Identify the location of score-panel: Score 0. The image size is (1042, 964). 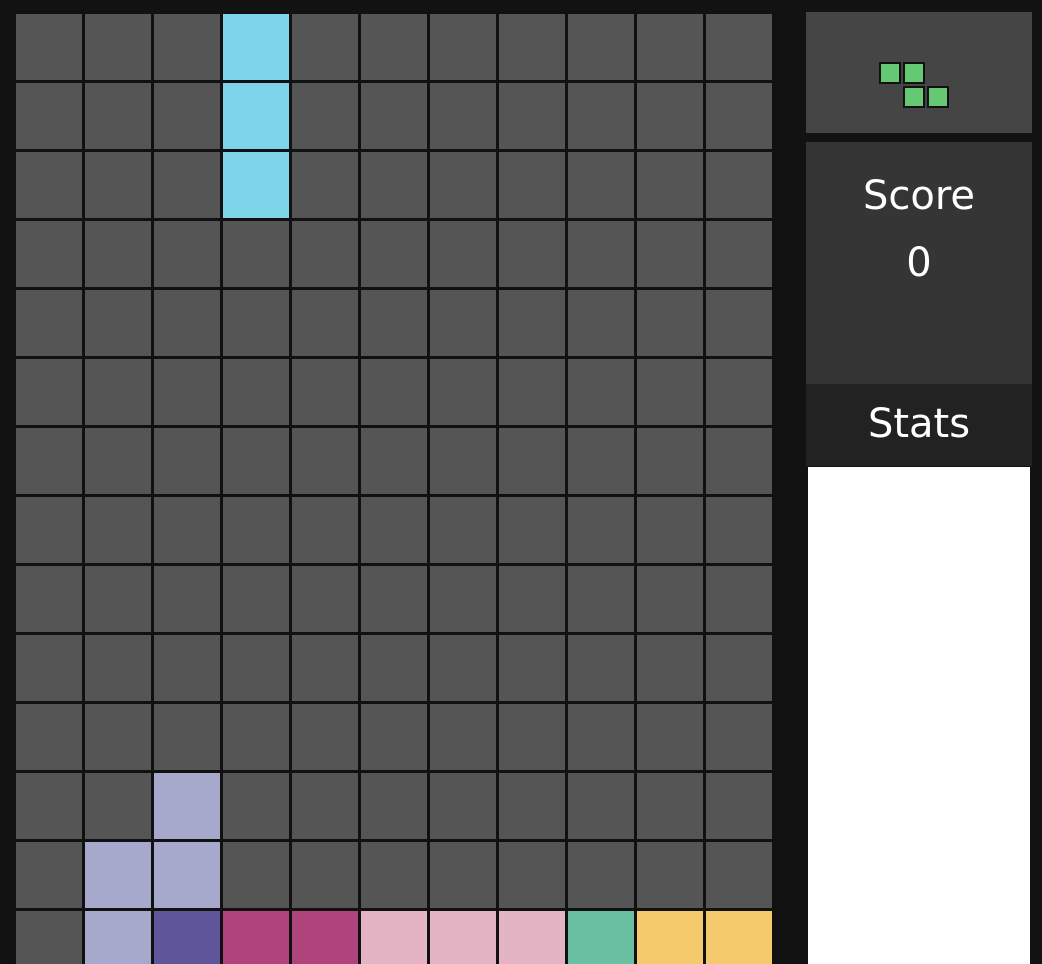
(919, 263).